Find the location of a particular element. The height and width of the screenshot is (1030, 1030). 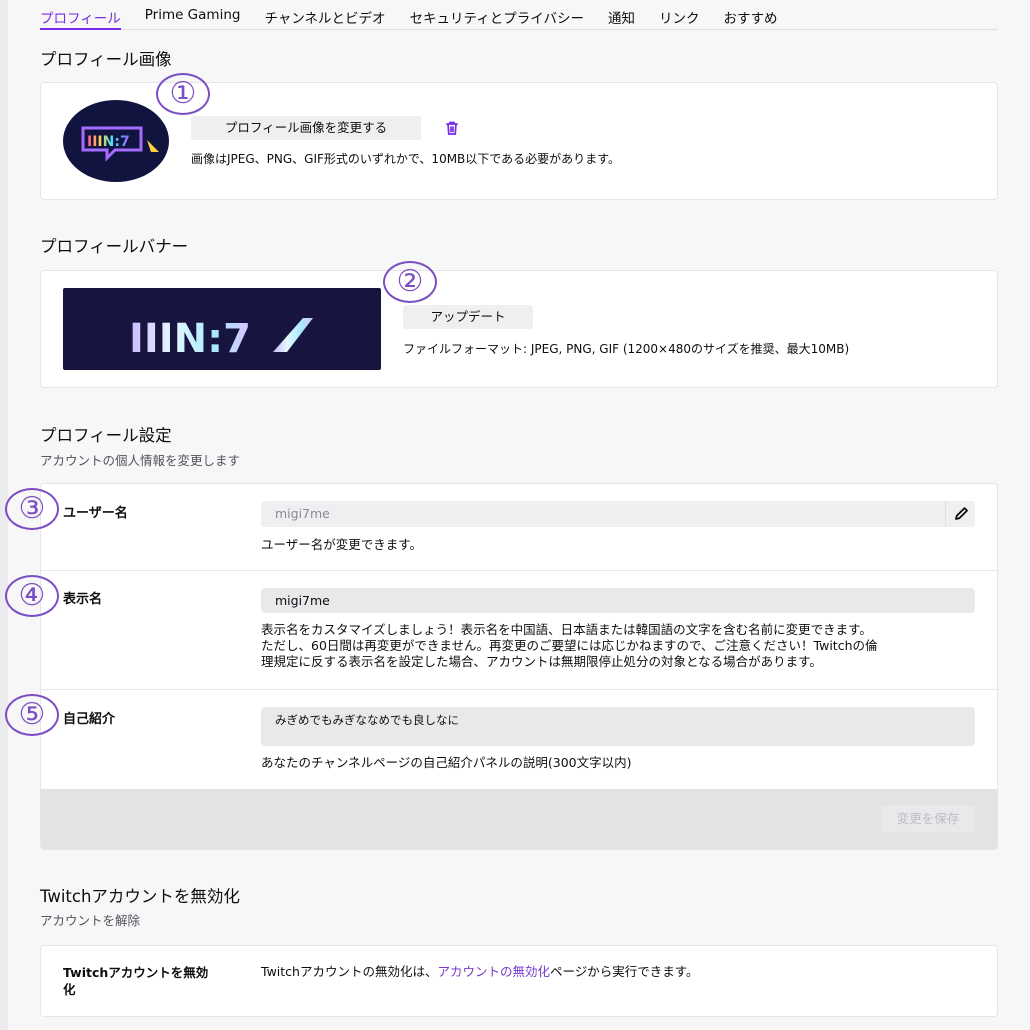

profile-banner-heading: プロフィールバナー is located at coordinates (114, 246).